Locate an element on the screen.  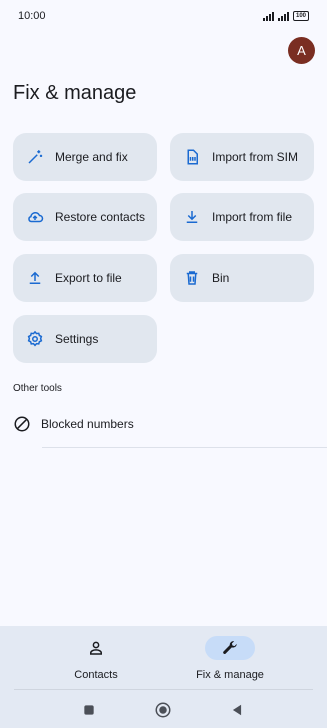
magic-wand-icon is located at coordinates (35, 157).